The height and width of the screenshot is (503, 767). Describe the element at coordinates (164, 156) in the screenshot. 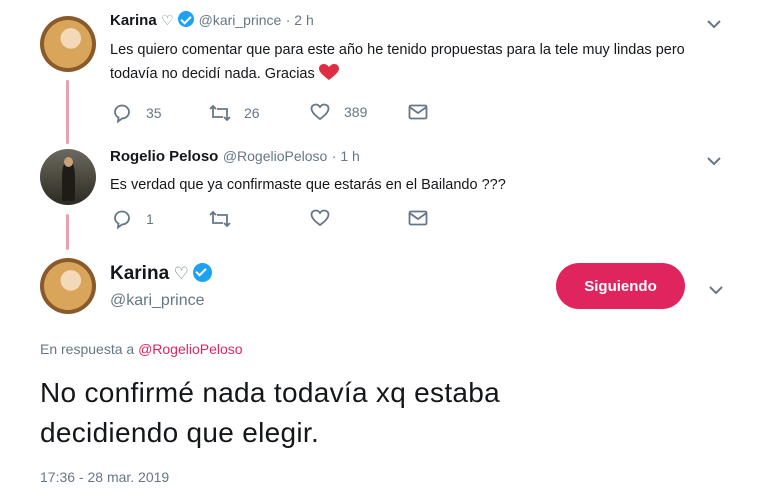

I see `author-name: Rogelio Peloso` at that location.